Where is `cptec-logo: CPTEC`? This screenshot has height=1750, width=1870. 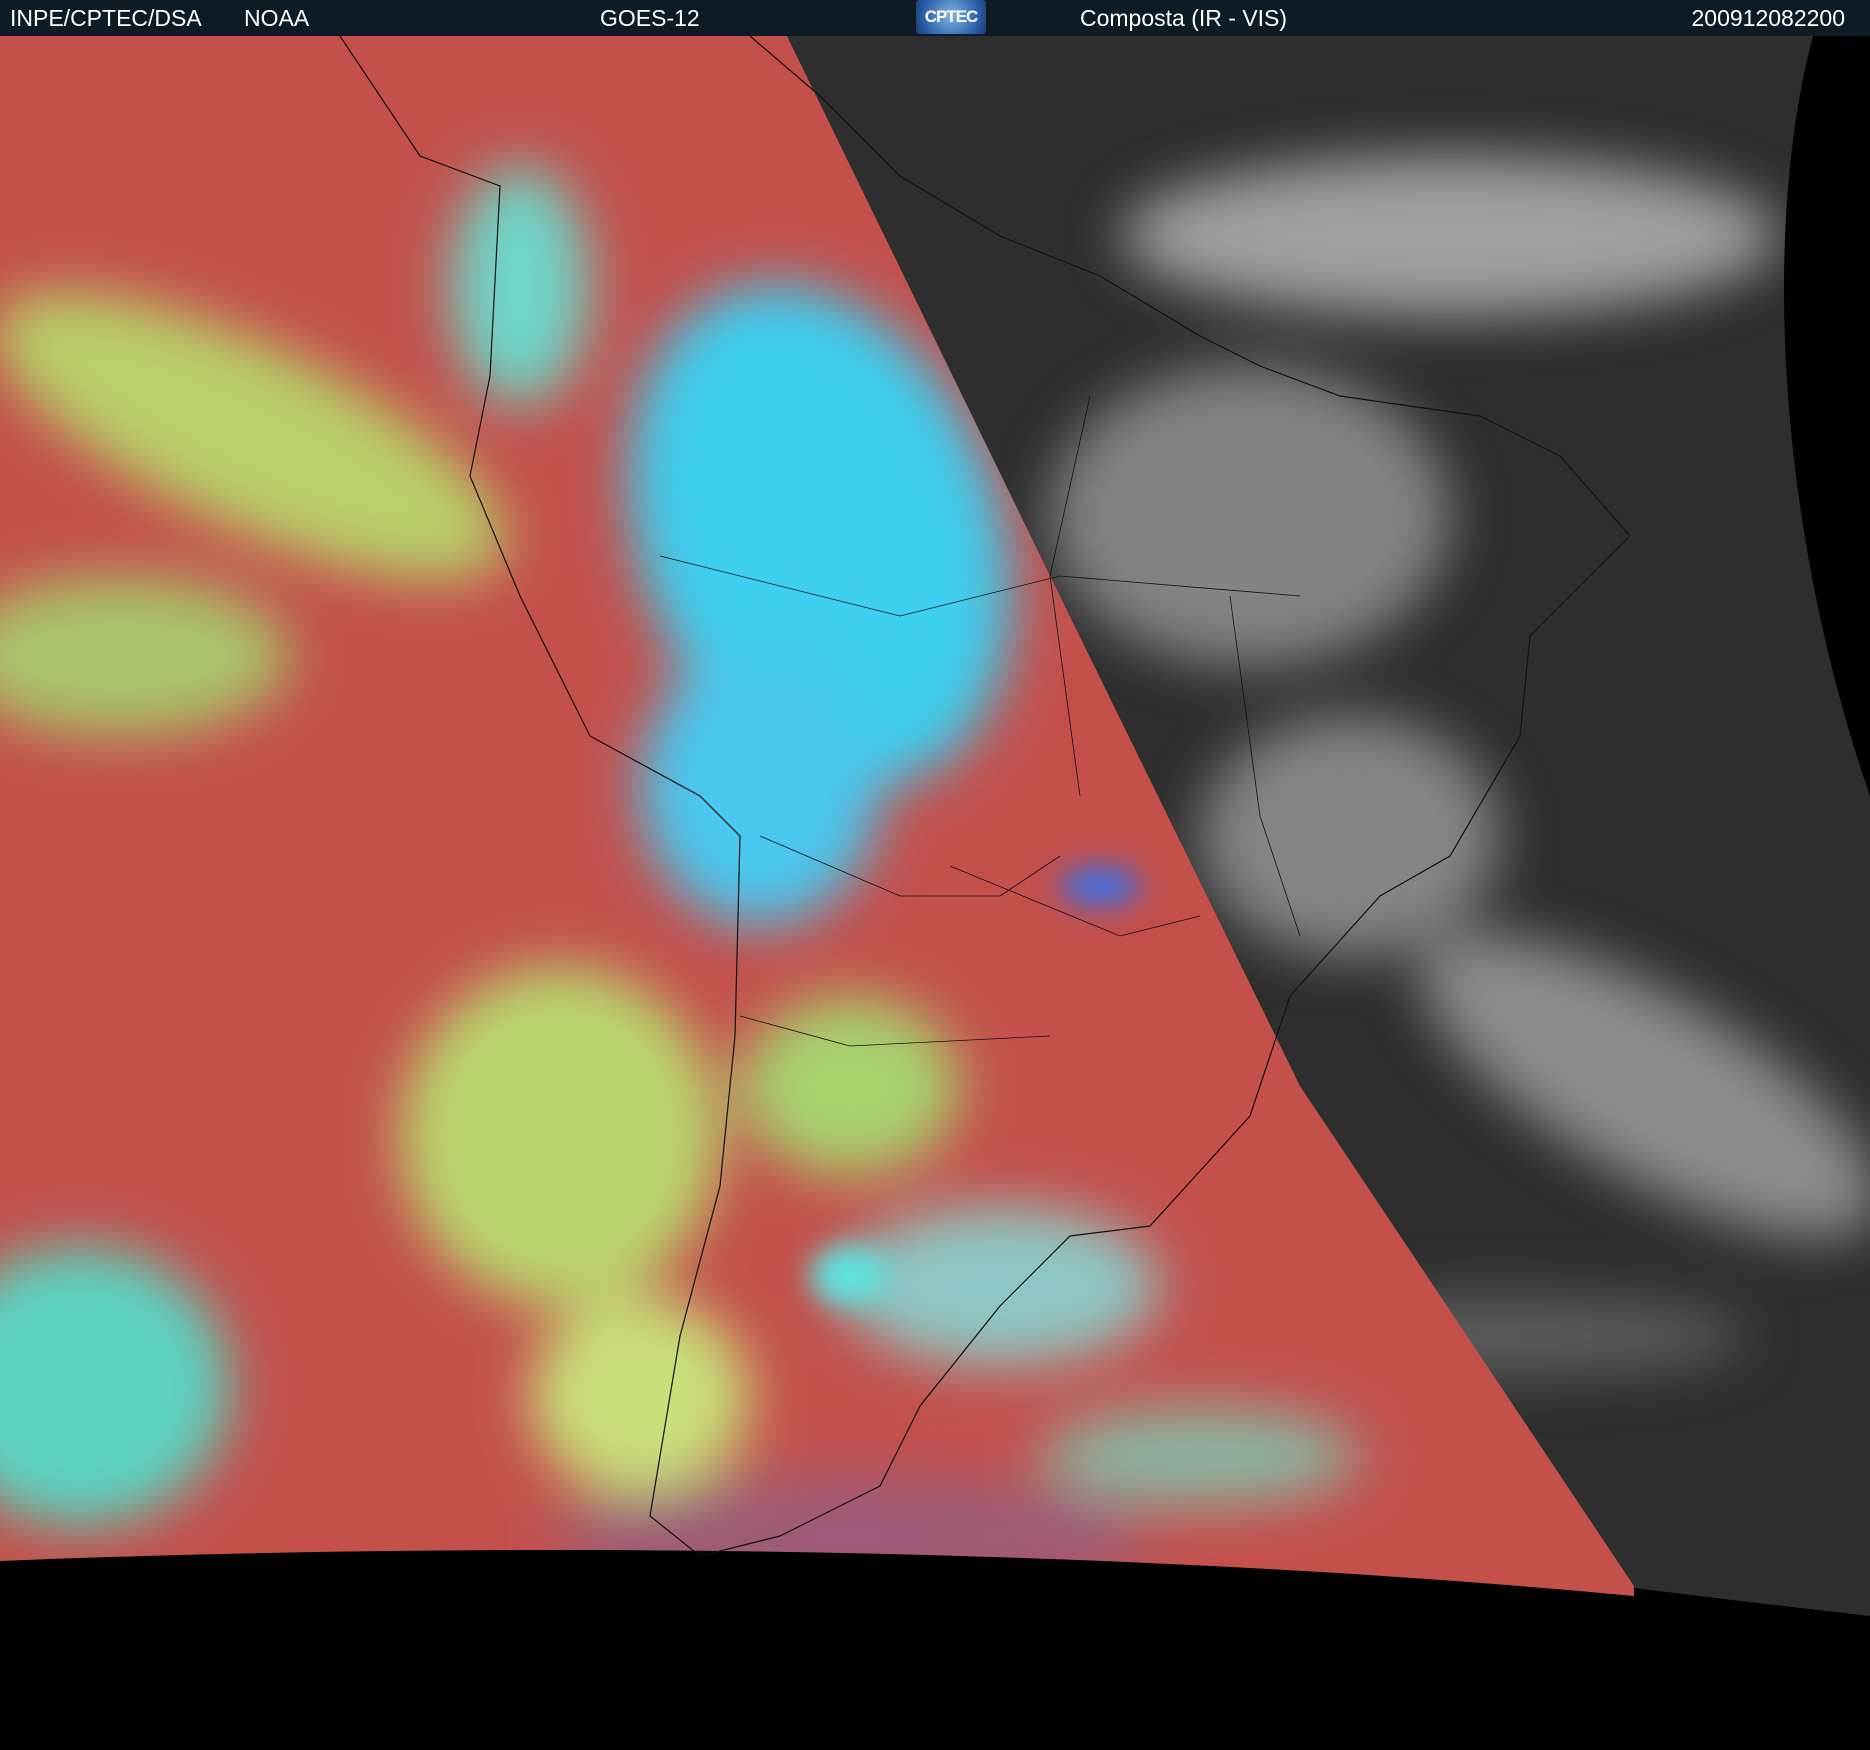
cptec-logo: CPTEC is located at coordinates (951, 17).